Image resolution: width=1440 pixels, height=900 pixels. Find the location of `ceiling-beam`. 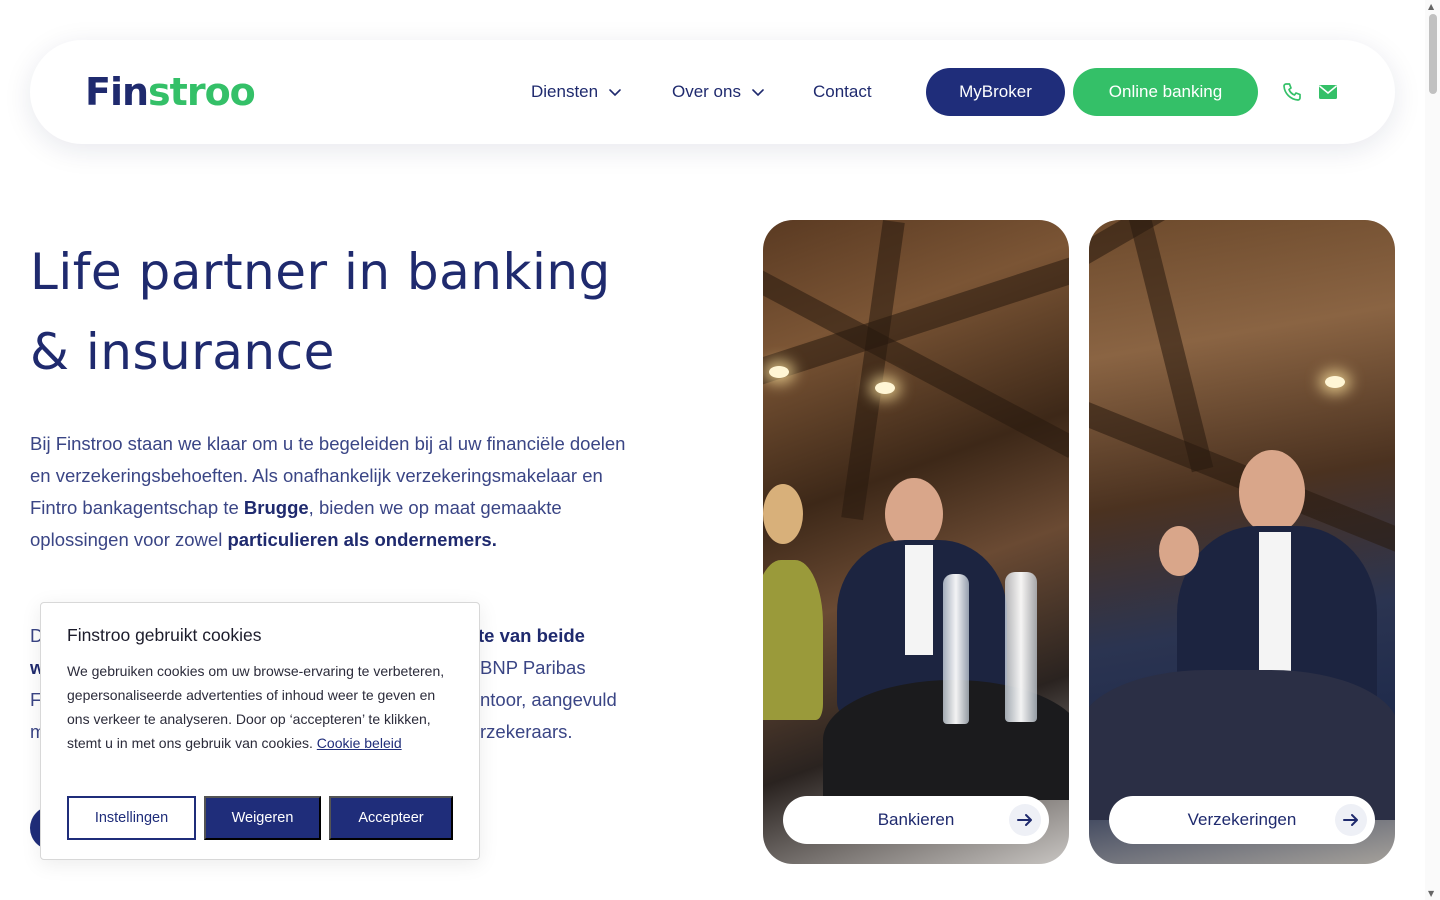

ceiling-beam is located at coordinates (873, 370).